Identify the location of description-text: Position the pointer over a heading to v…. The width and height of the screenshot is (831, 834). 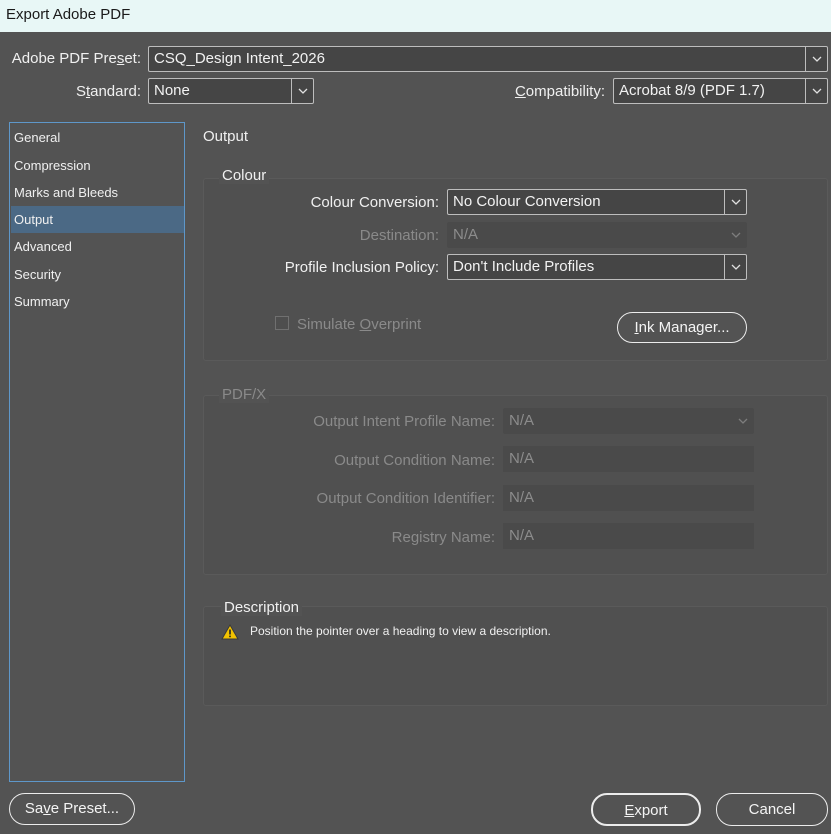
(400, 631).